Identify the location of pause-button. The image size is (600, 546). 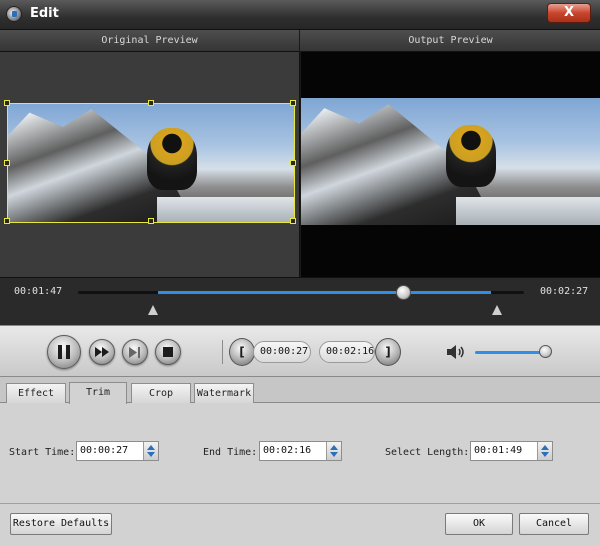
(64, 352).